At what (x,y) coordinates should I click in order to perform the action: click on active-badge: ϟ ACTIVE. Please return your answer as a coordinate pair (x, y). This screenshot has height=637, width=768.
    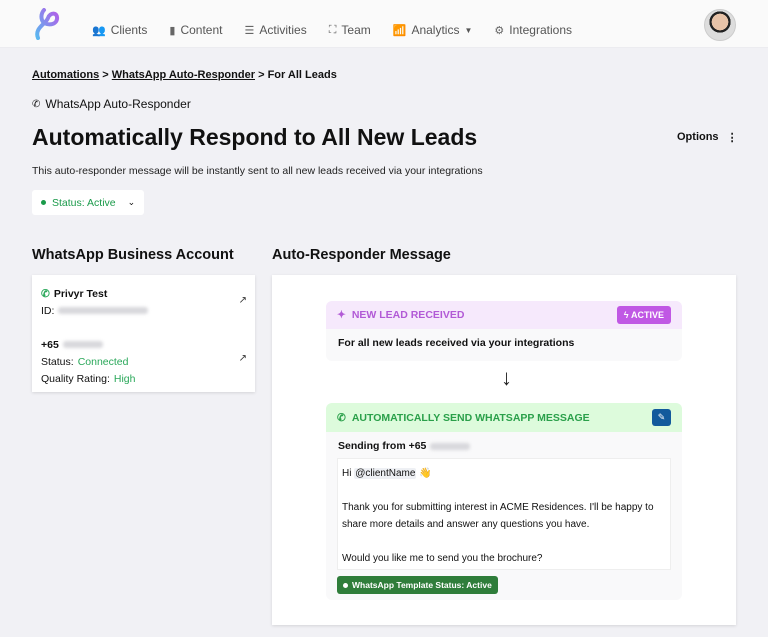
    Looking at the image, I should click on (643, 315).